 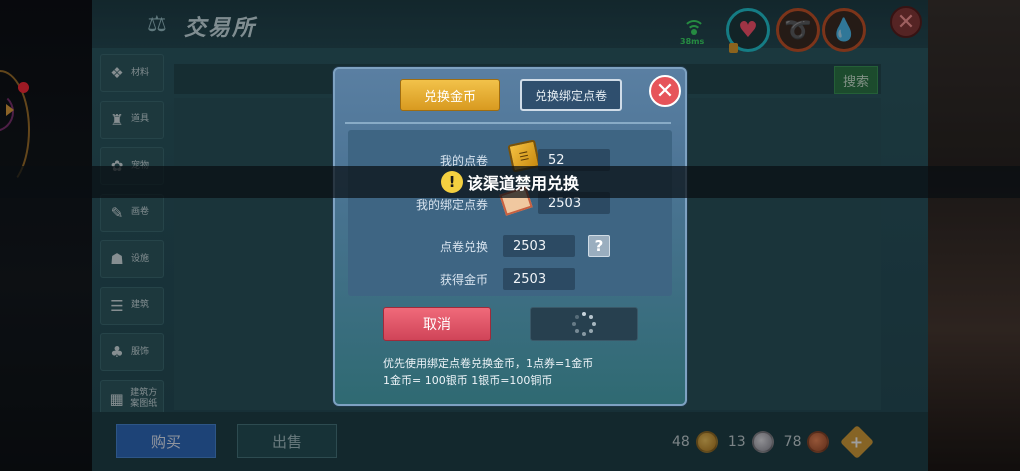 I want to click on exchange-amount-field: 2503, so click(x=539, y=246).